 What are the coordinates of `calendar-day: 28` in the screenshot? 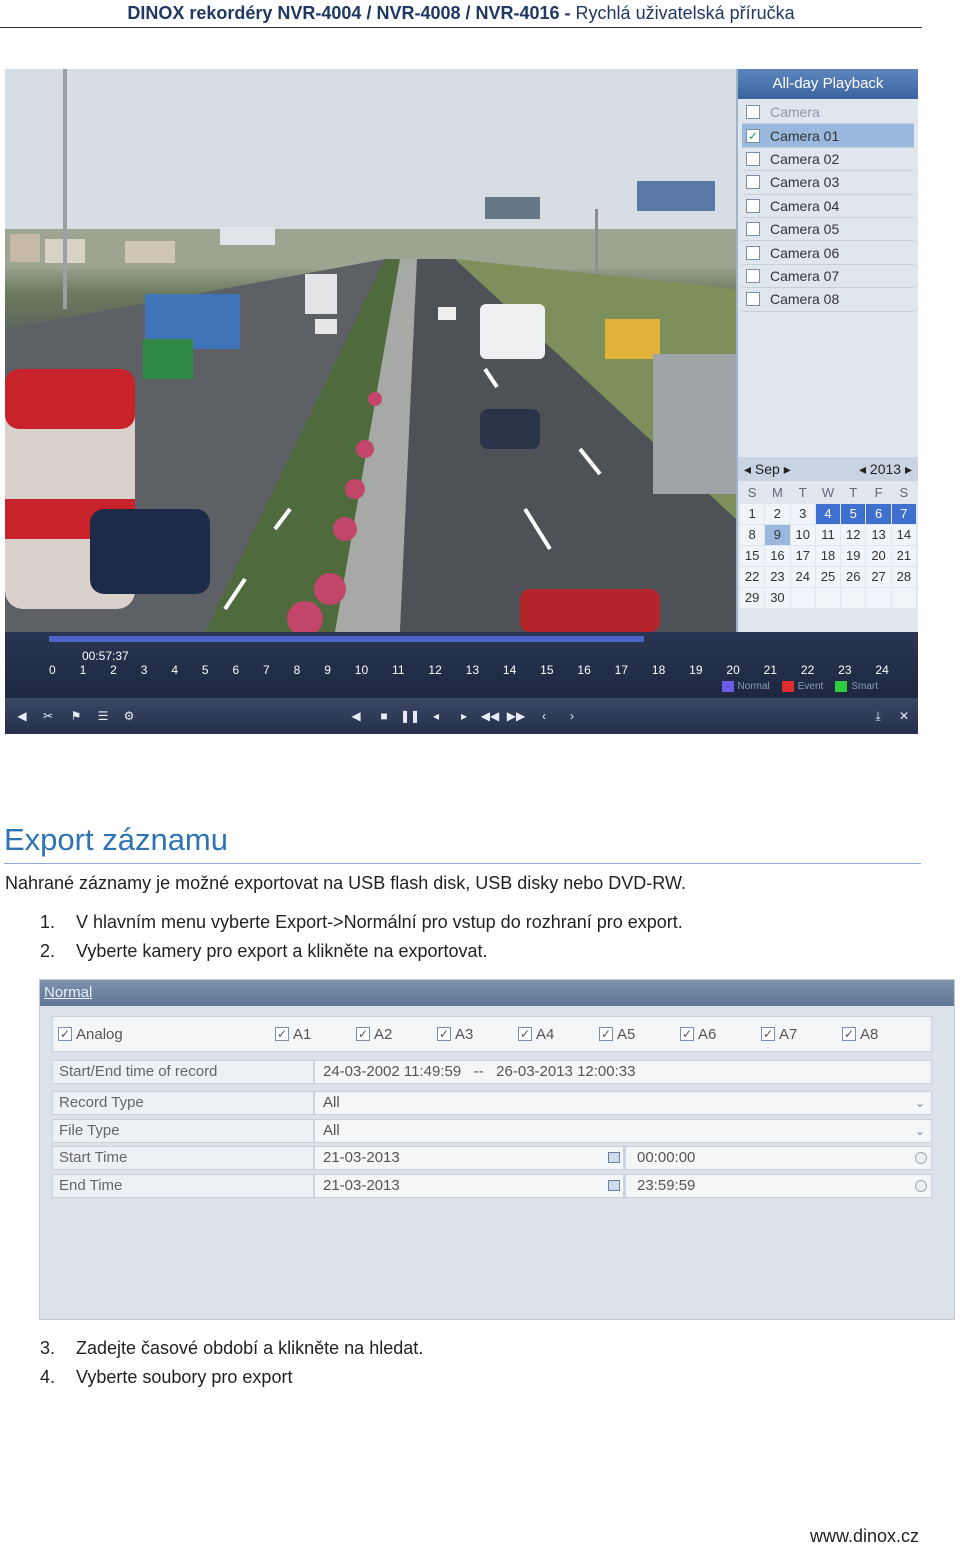 It's located at (903, 577).